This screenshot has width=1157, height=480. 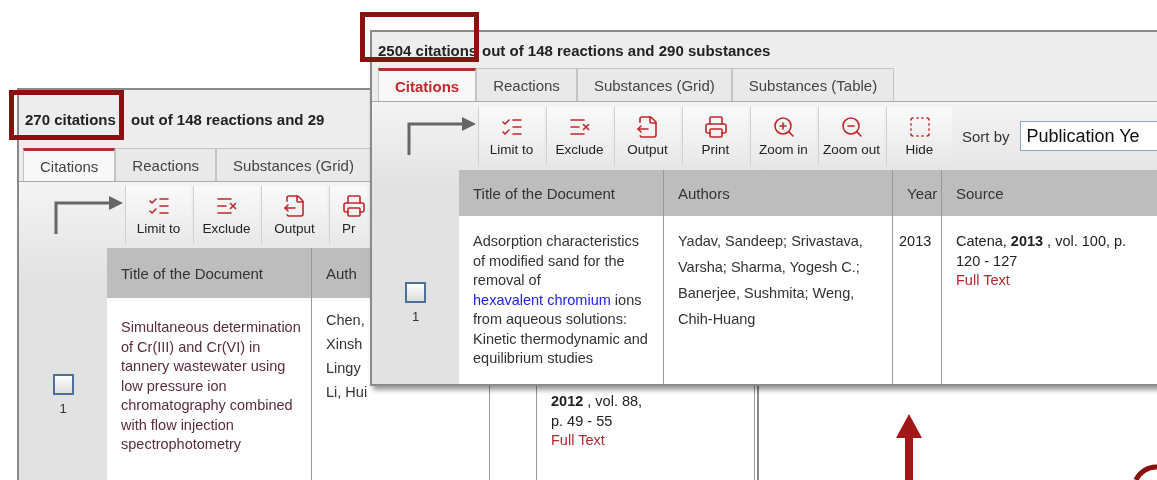 What do you see at coordinates (1049, 193) in the screenshot?
I see `column-header: Source` at bounding box center [1049, 193].